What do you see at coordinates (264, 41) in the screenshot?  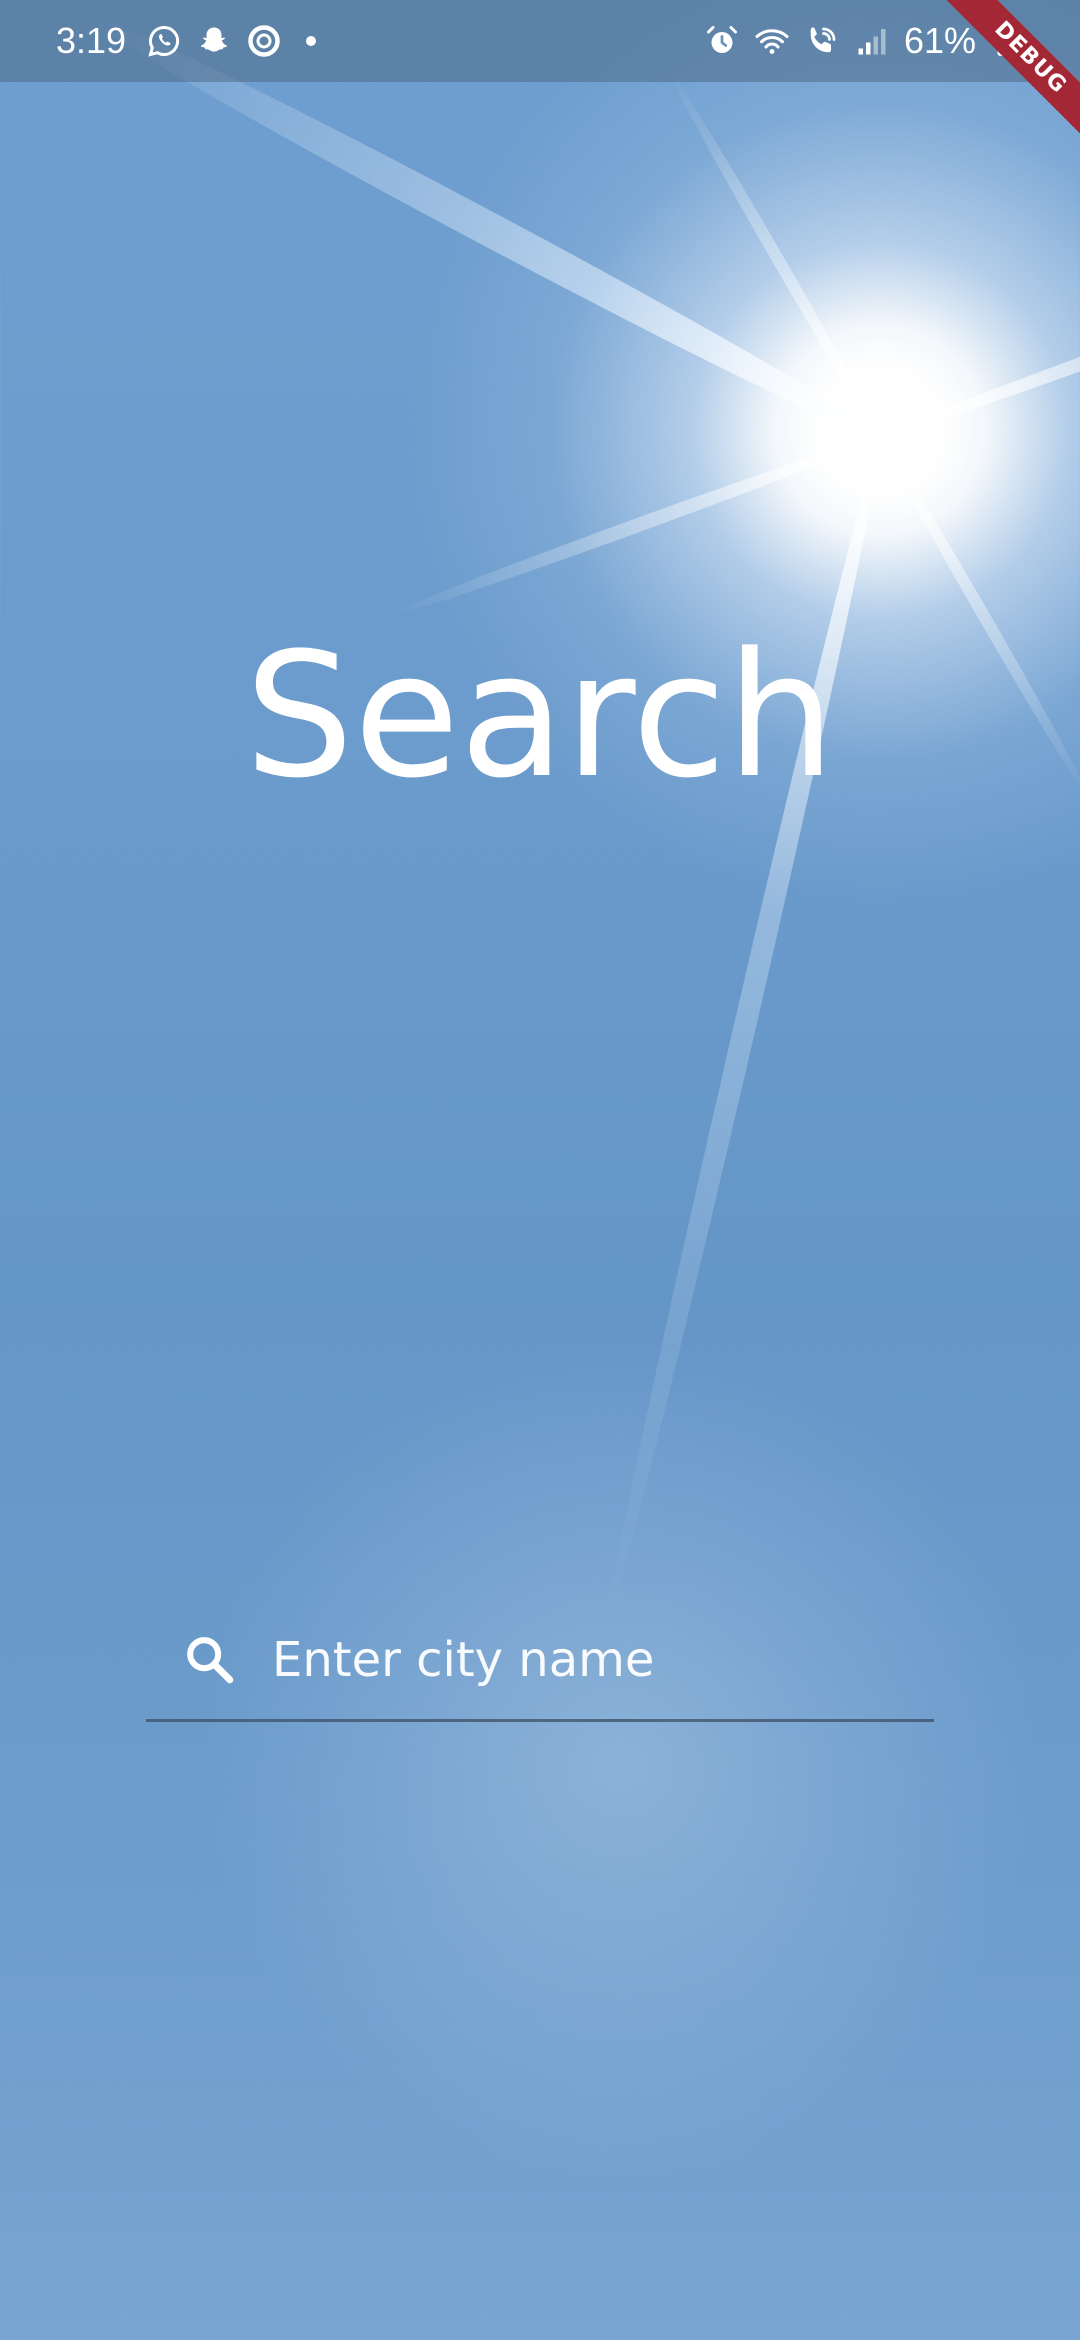 I see `ring-app-icon` at bounding box center [264, 41].